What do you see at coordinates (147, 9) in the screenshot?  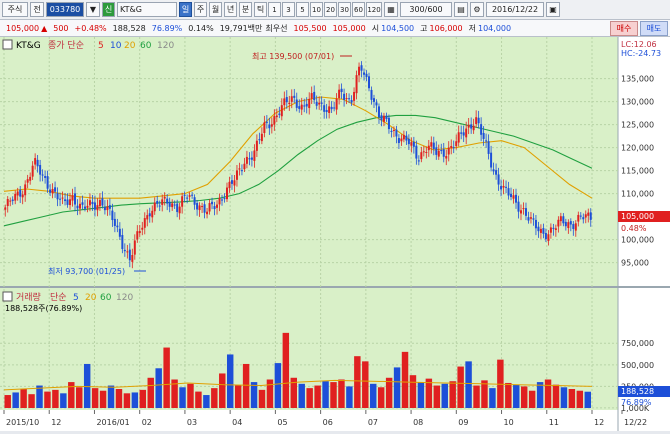 I see `stock-name-field: KT&G` at bounding box center [147, 9].